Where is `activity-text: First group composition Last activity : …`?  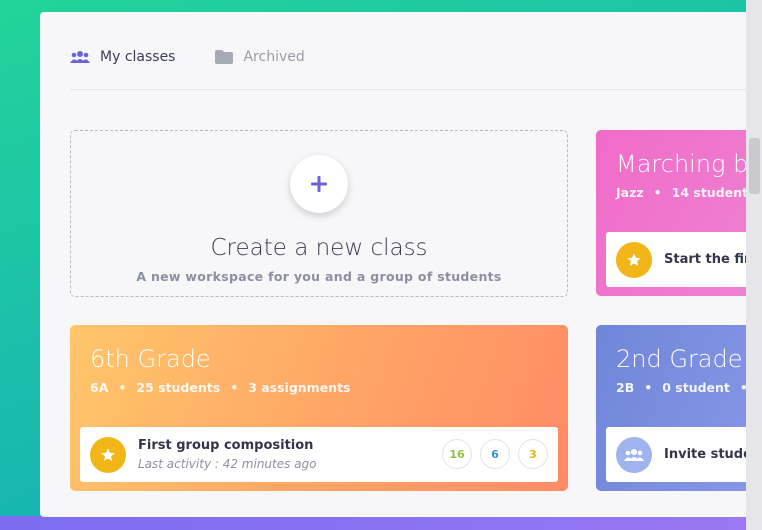
activity-text: First group composition Last activity : … is located at coordinates (227, 454).